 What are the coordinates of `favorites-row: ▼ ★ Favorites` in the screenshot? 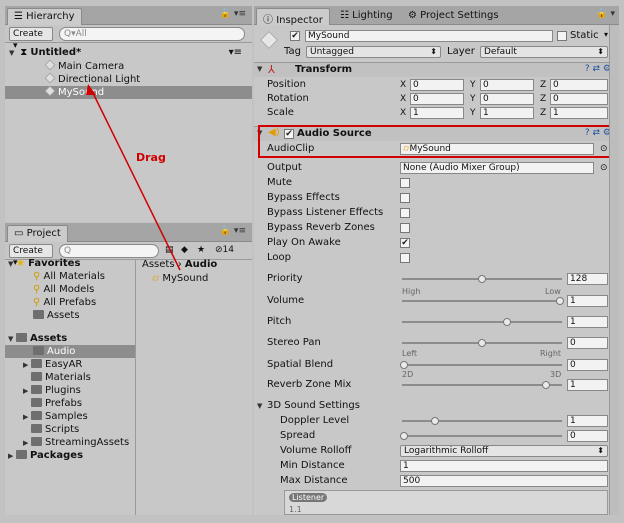 It's located at (71, 263).